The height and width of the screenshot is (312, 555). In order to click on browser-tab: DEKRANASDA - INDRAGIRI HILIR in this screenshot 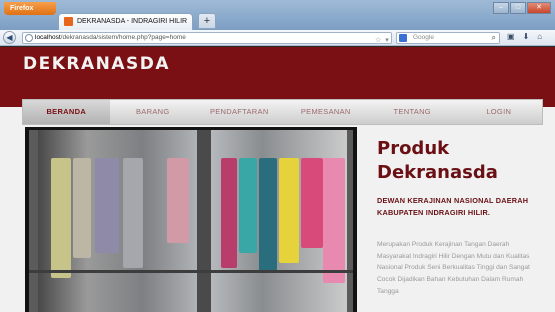, I will do `click(125, 21)`.